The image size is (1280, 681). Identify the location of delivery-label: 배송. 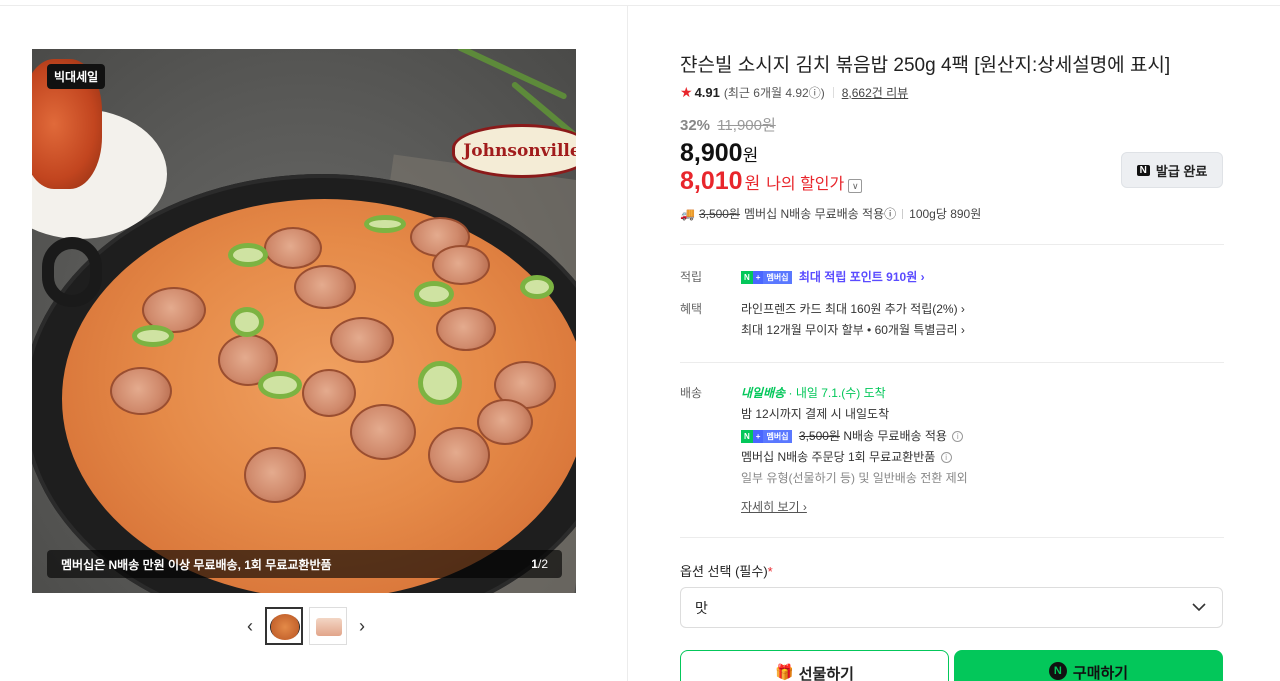
(691, 393).